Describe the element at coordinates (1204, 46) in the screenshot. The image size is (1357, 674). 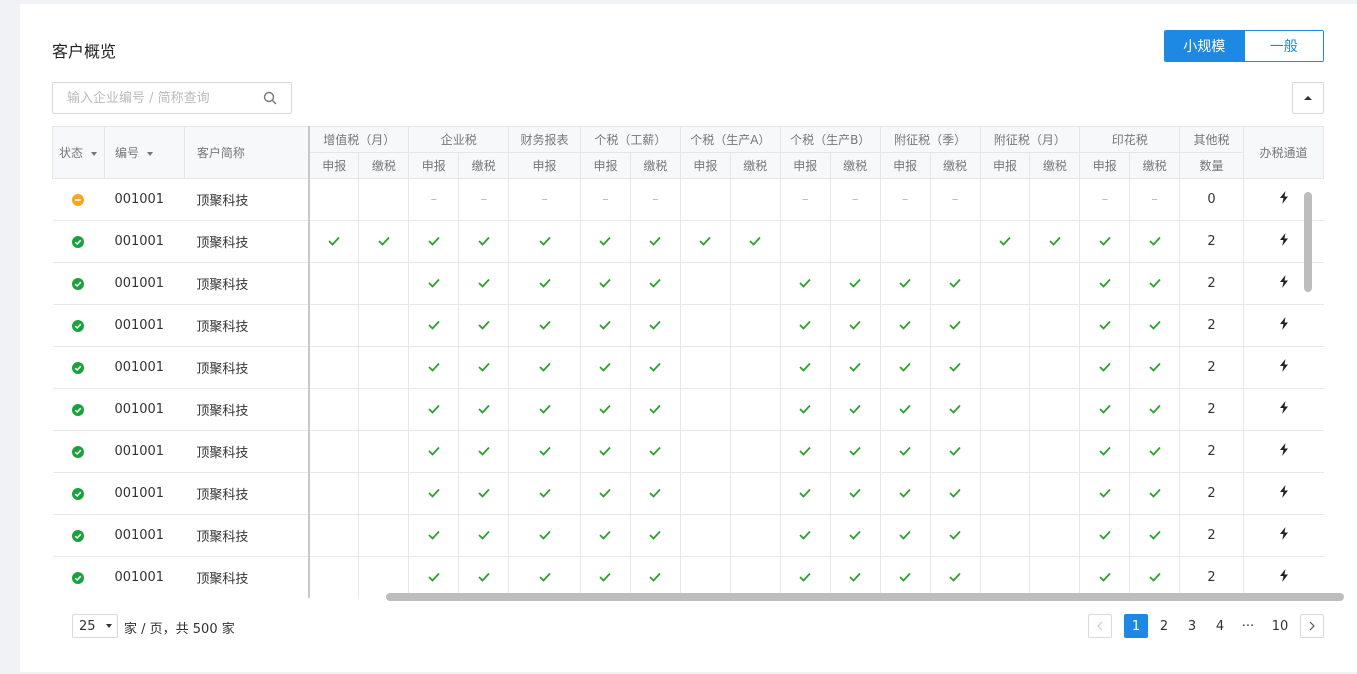
I see `toggle-small-scale: 小规模` at that location.